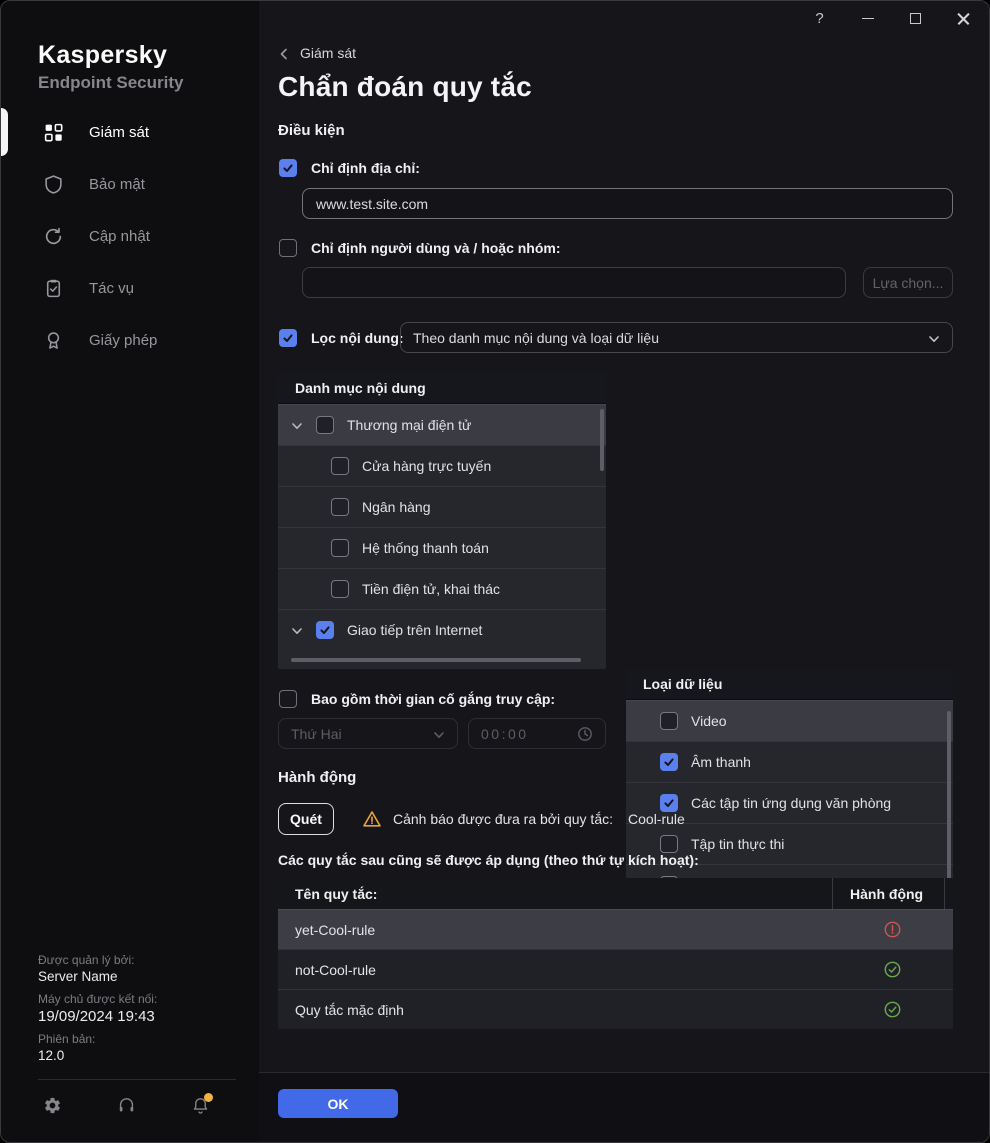  I want to click on category-row-he-thong: Hệ thống thanh toán, so click(442, 547).